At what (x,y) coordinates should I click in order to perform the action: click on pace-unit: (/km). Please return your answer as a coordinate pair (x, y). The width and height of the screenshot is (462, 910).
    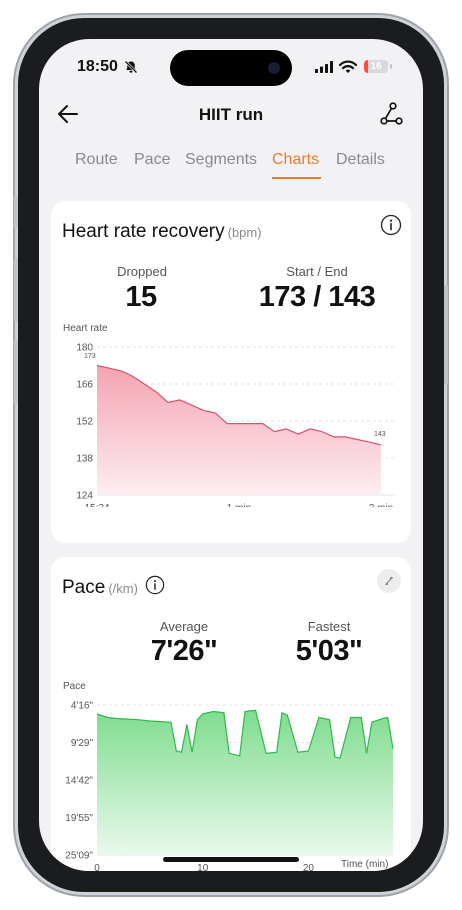
    Looking at the image, I should click on (123, 588).